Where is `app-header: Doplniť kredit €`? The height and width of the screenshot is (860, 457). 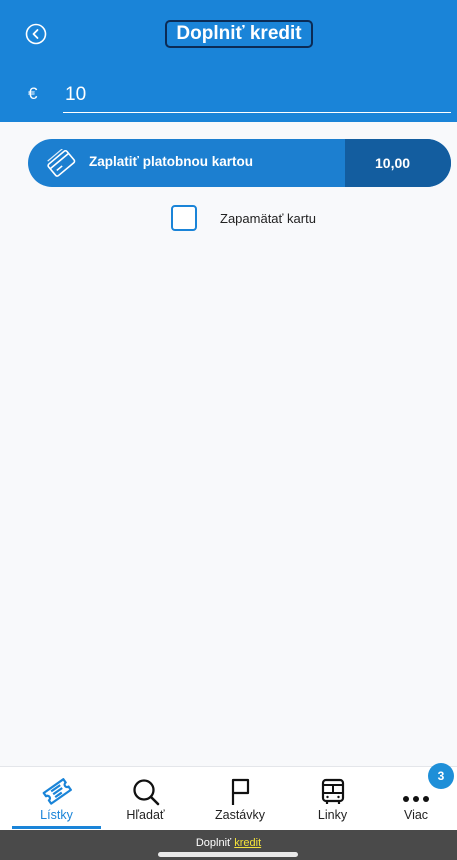 app-header: Doplniť kredit € is located at coordinates (228, 61).